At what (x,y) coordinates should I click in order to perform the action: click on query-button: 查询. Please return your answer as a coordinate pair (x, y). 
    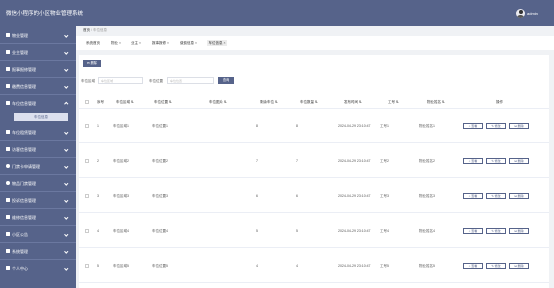
    Looking at the image, I should click on (226, 80).